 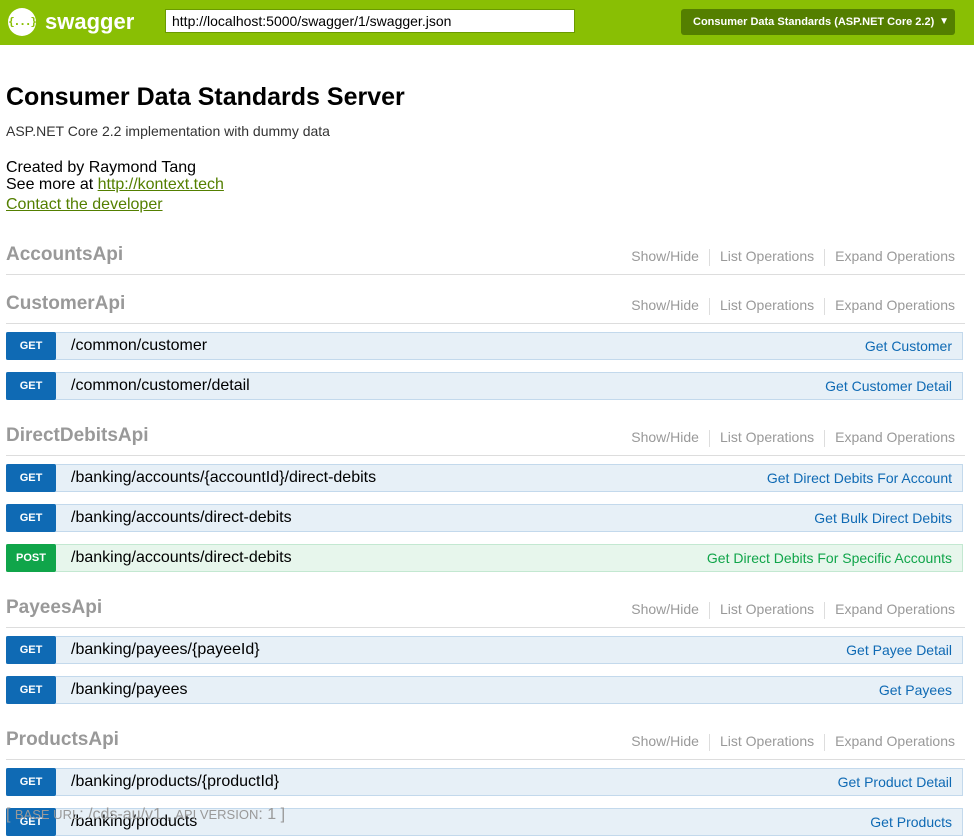 I want to click on resource-name: AccountsApi, so click(x=64, y=255).